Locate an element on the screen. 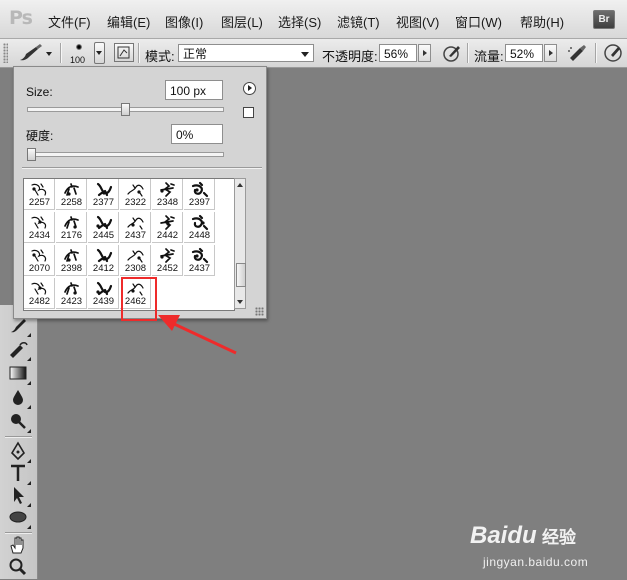  type-tool is located at coordinates (19, 474).